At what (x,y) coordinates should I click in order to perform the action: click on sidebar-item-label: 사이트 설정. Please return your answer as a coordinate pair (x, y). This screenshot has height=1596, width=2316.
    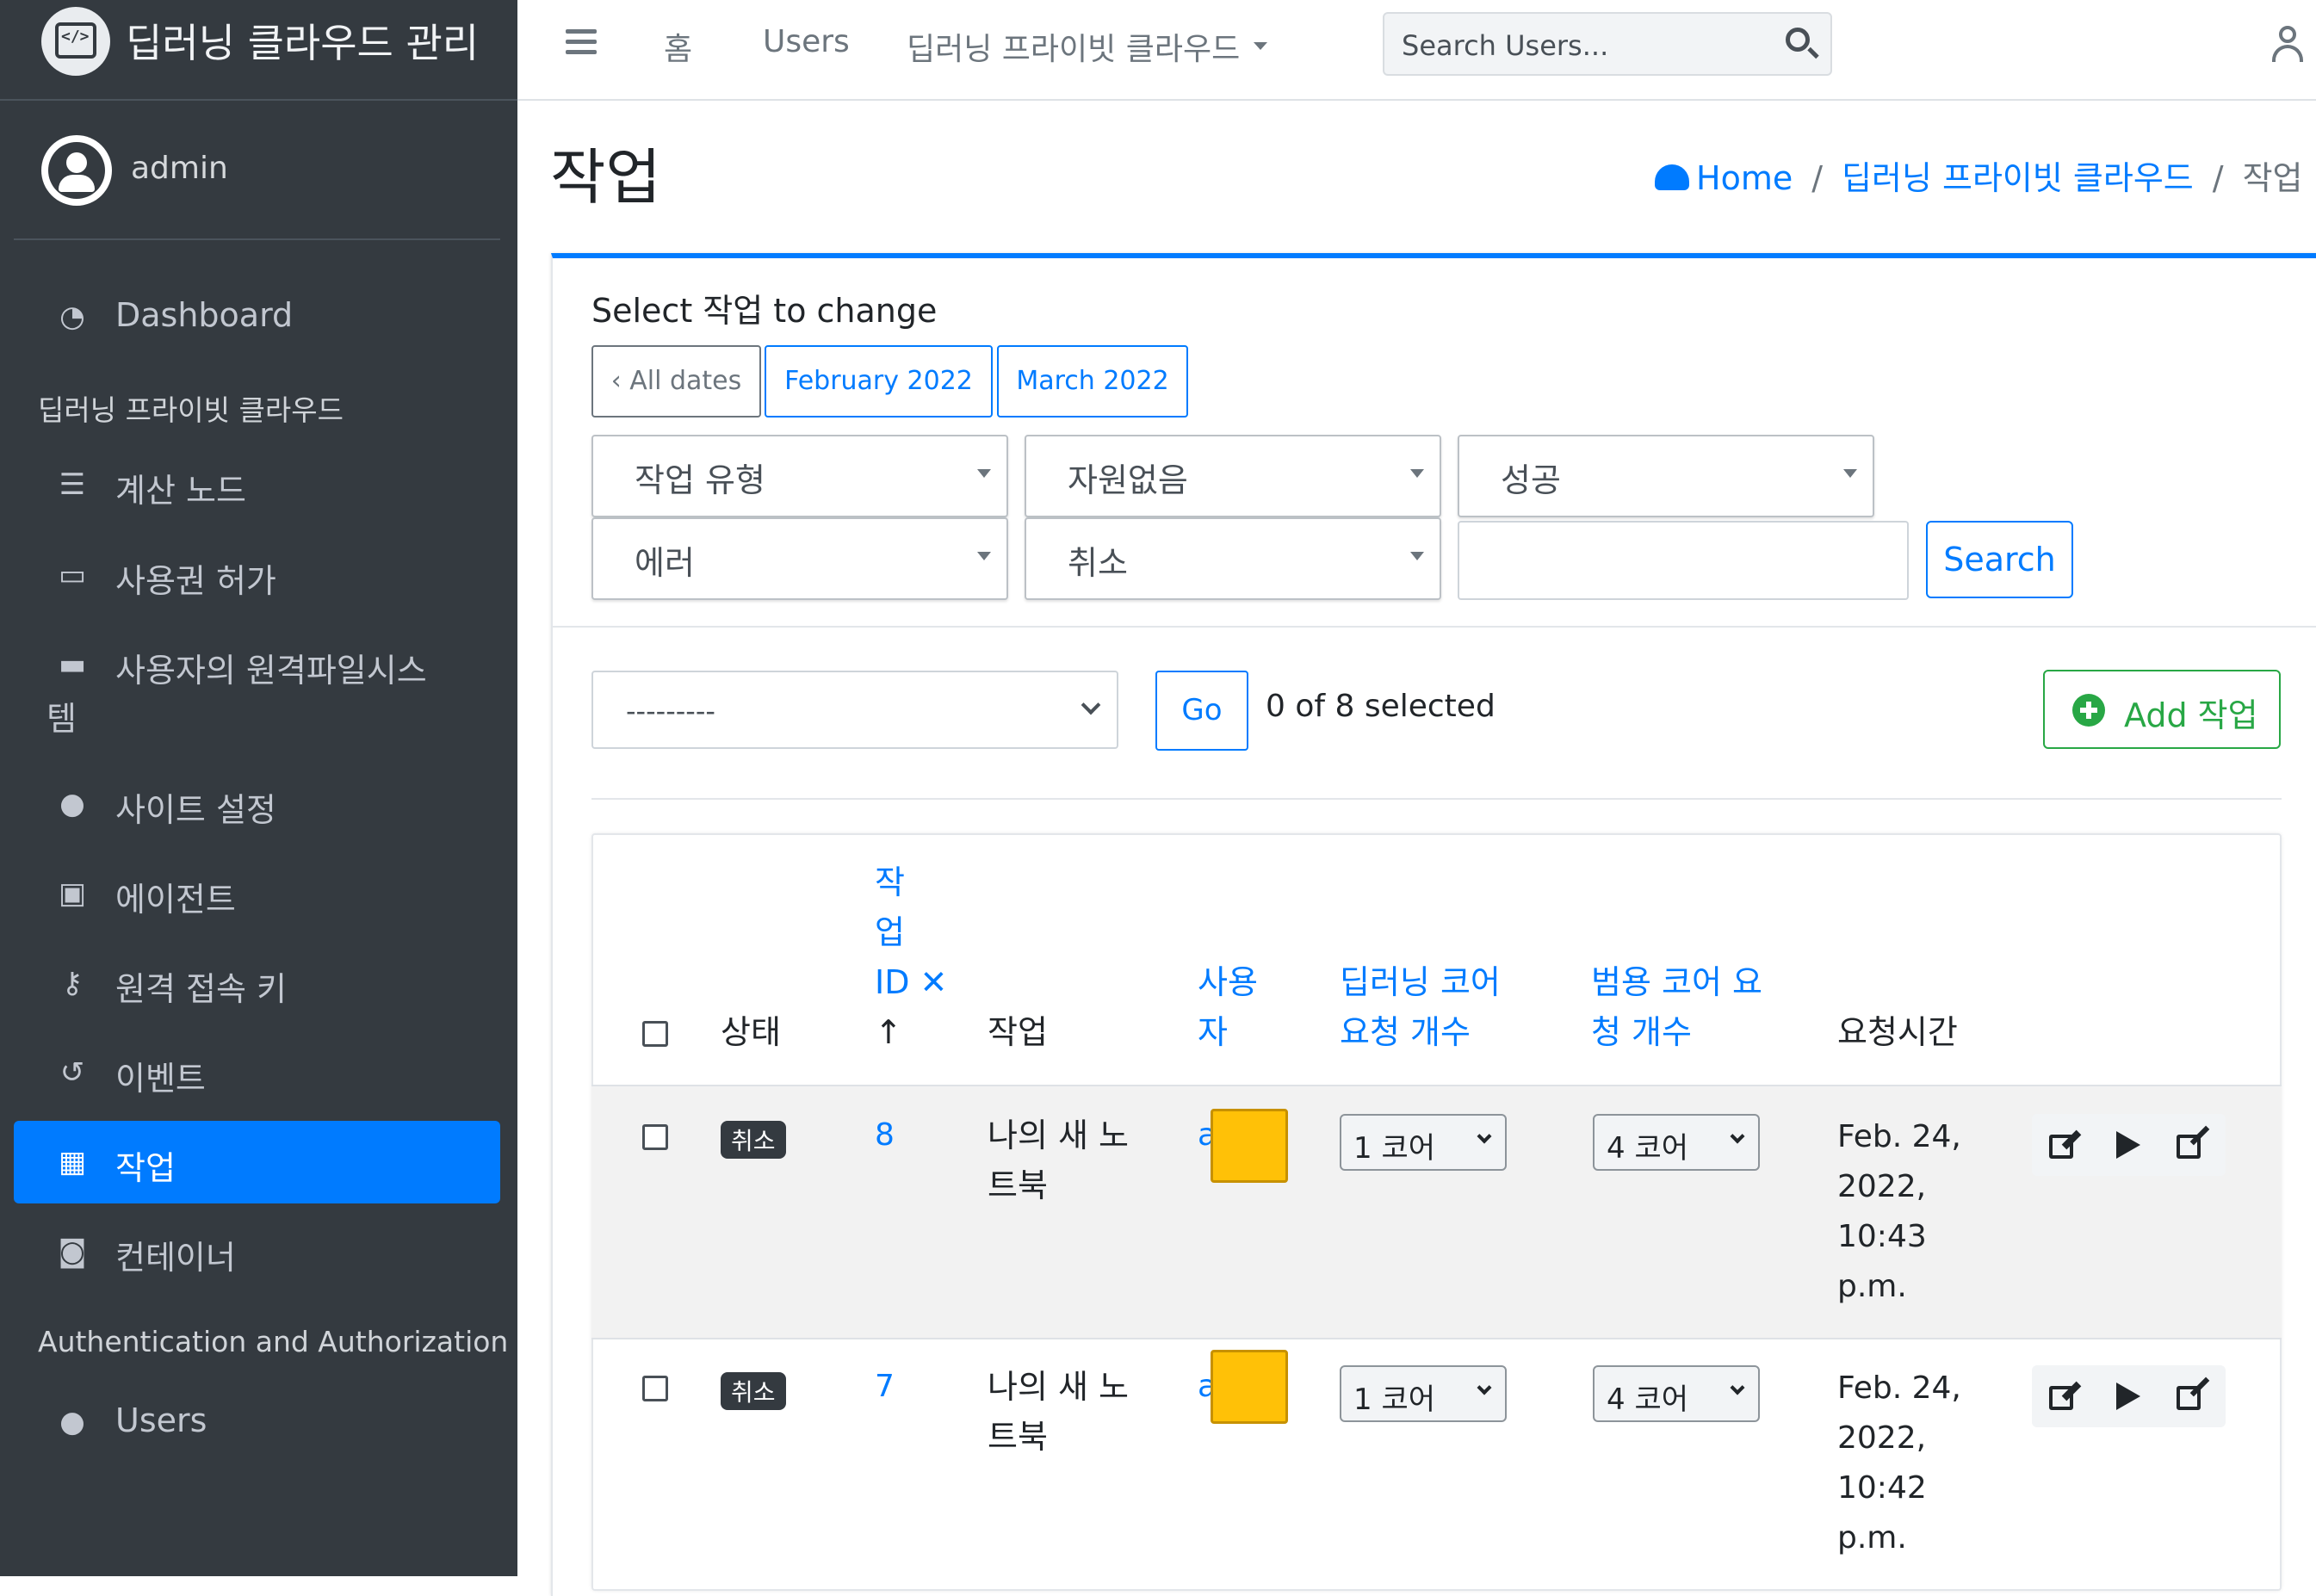
    Looking at the image, I should click on (195, 810).